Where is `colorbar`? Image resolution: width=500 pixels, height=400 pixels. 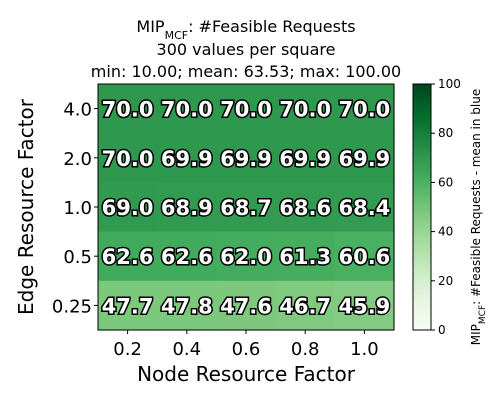 colorbar is located at coordinates (422, 207).